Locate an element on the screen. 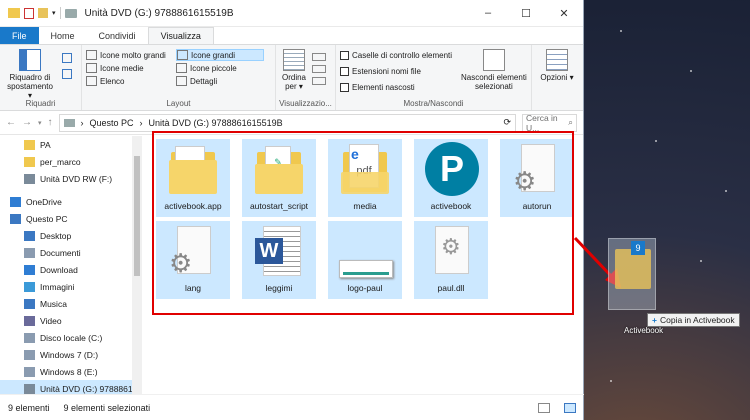 Image resolution: width=750 pixels, height=420 pixels. sort-by-button: Ordina per ▾ is located at coordinates (294, 70).